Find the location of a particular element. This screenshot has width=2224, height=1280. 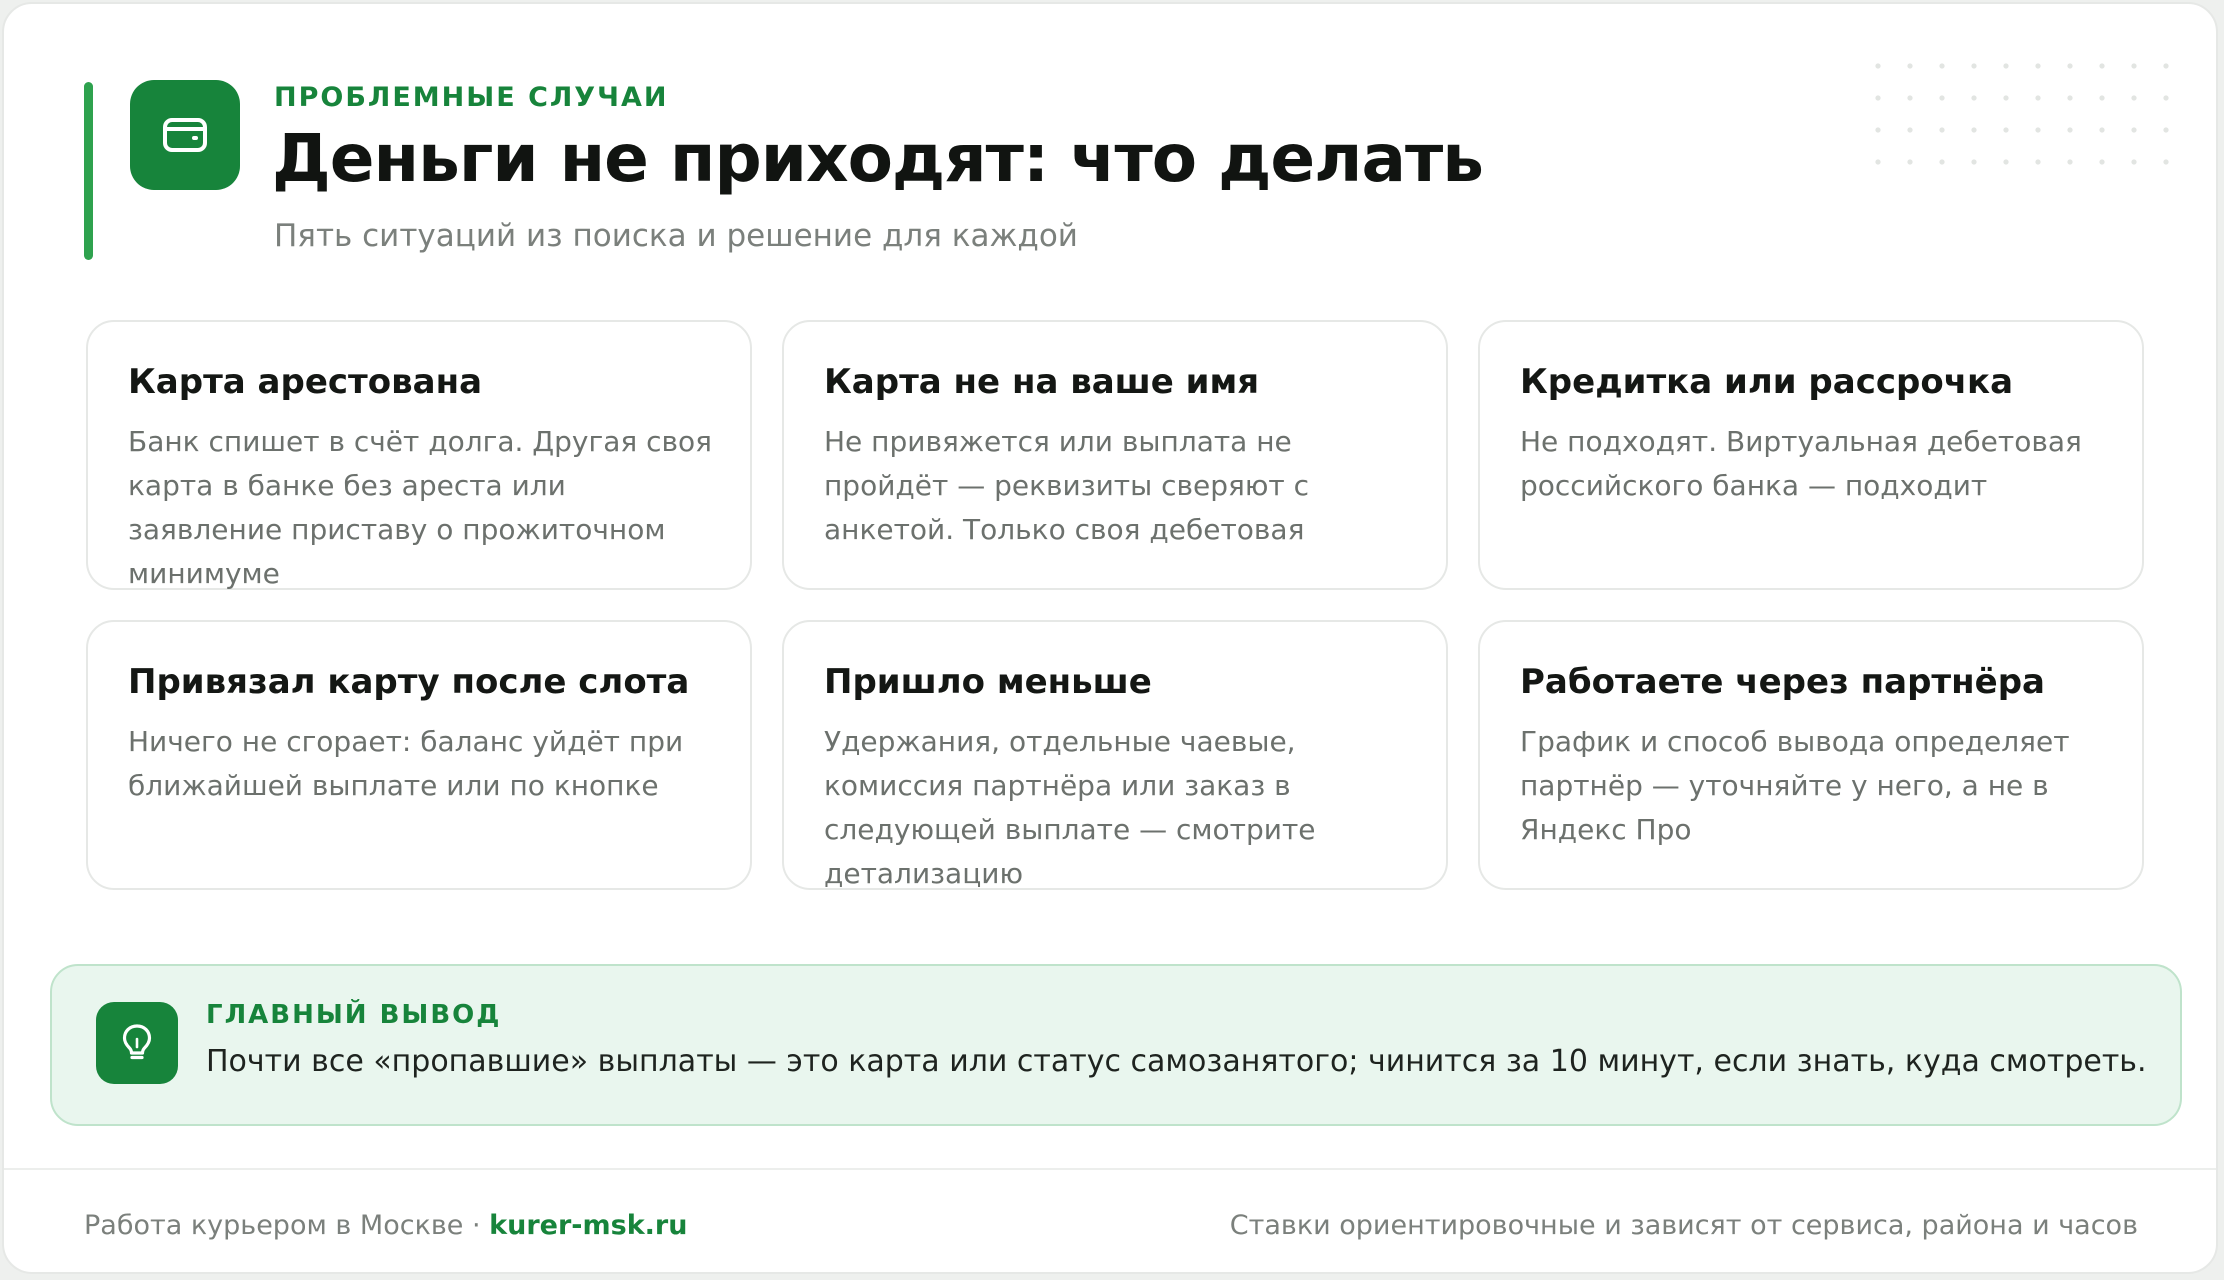

case-card-title: Карта арестована is located at coordinates (305, 382).